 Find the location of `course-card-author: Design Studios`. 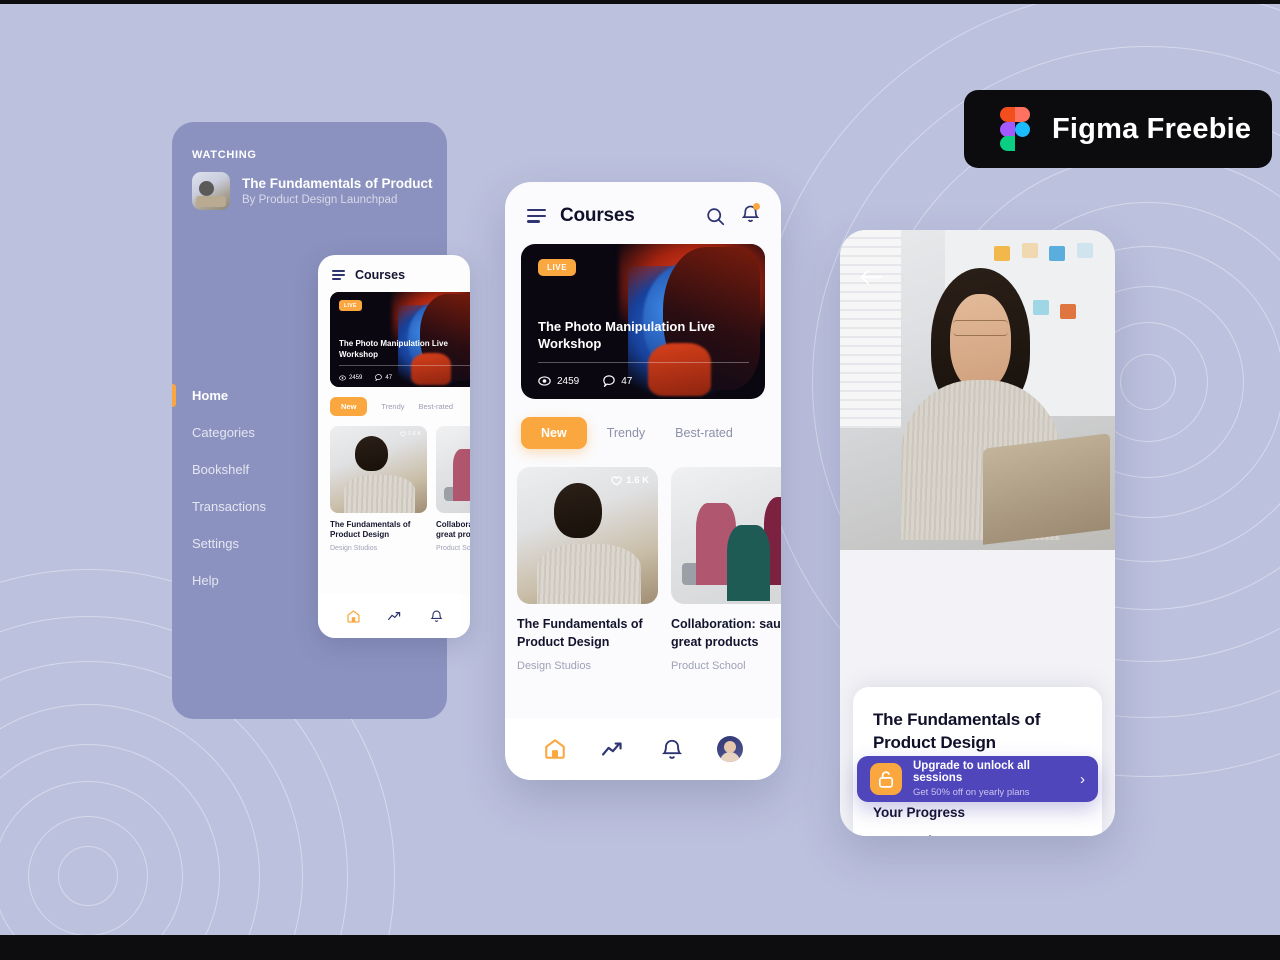

course-card-author: Design Studios is located at coordinates (554, 665).